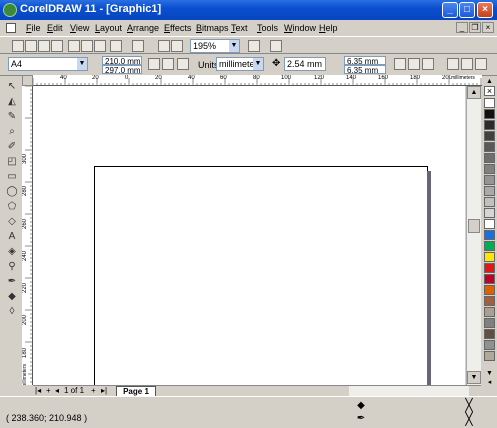 Image resolution: width=497 pixels, height=428 pixels. What do you see at coordinates (489, 81) in the screenshot?
I see `palette-scroll-up-icon: ▲` at bounding box center [489, 81].